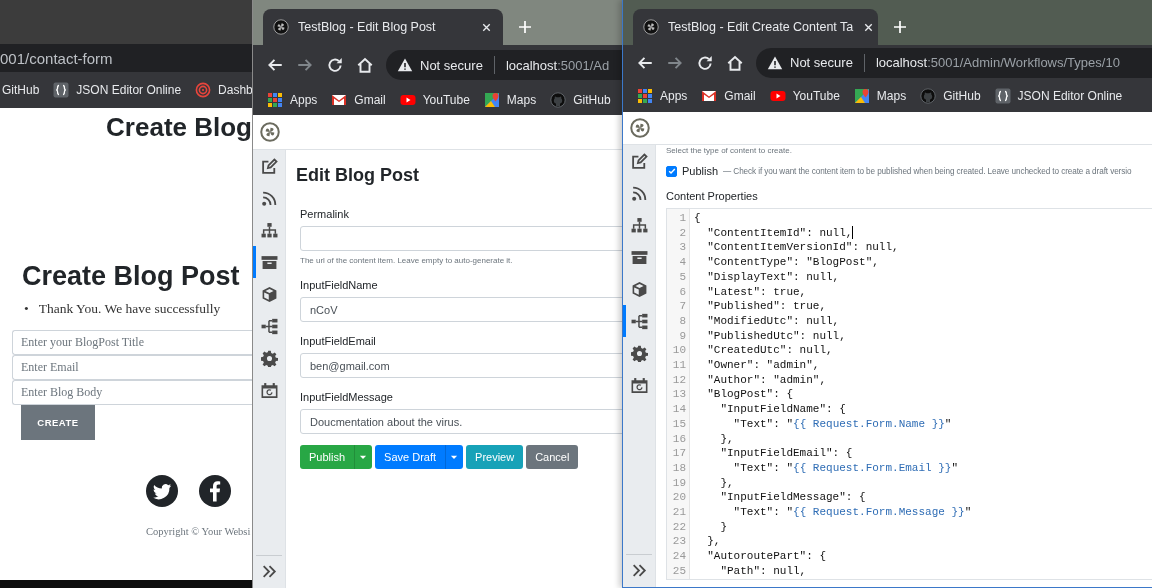 This screenshot has width=1152, height=588. I want to click on field-label: InputFieldName, so click(339, 285).